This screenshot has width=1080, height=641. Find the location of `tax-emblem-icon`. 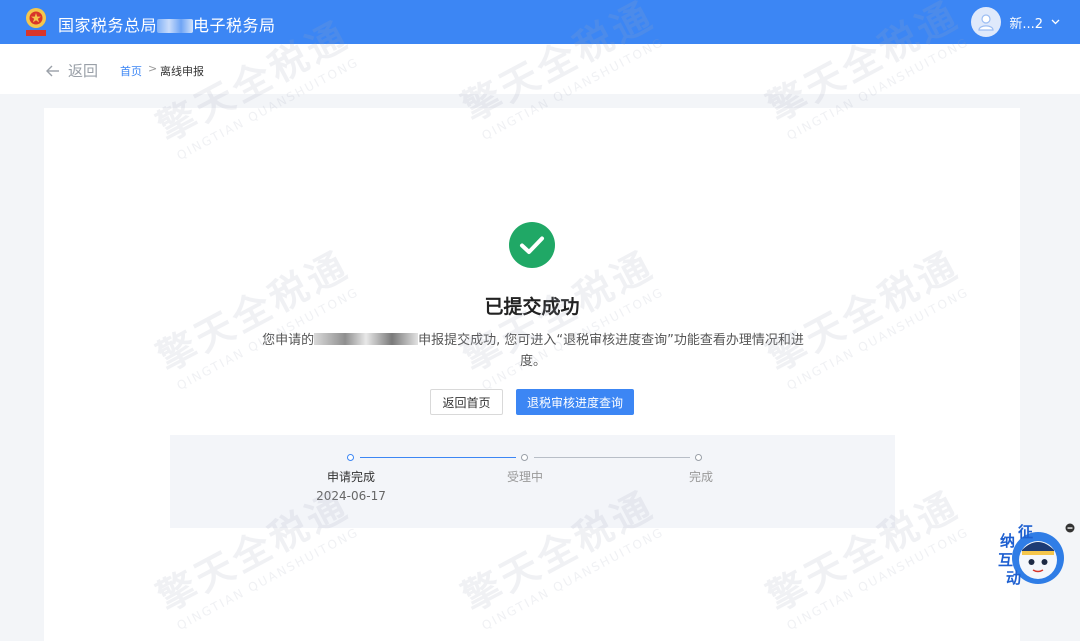

tax-emblem-icon is located at coordinates (36, 22).